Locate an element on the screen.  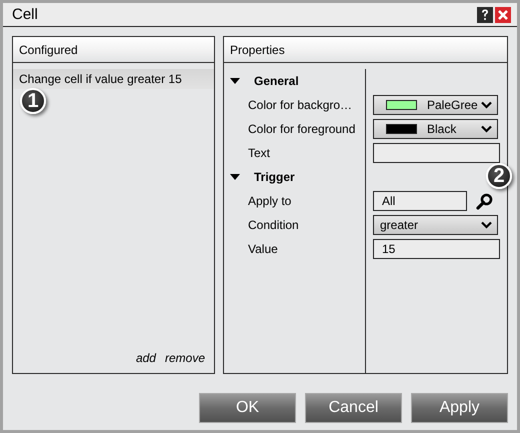
dialog-button: OK is located at coordinates (247, 408).